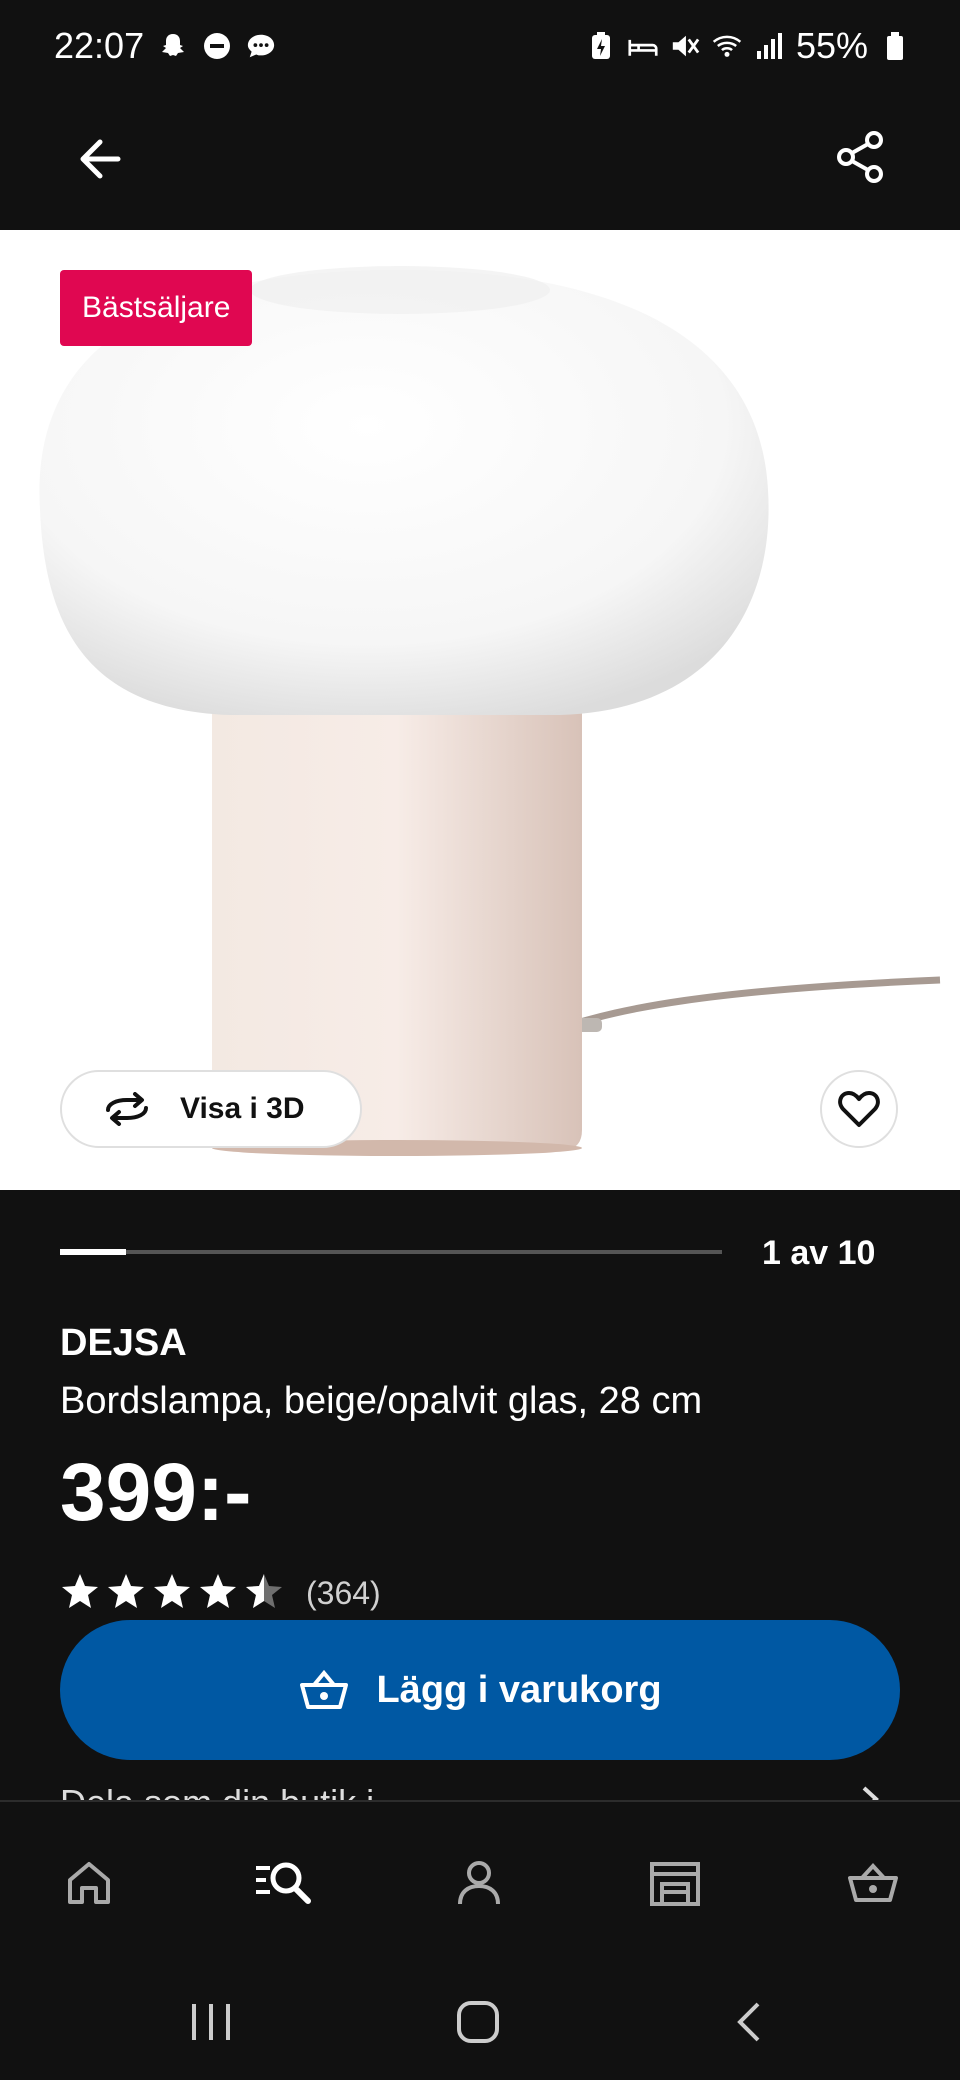 The image size is (960, 2080). I want to click on product-price: 399:-, so click(156, 1492).